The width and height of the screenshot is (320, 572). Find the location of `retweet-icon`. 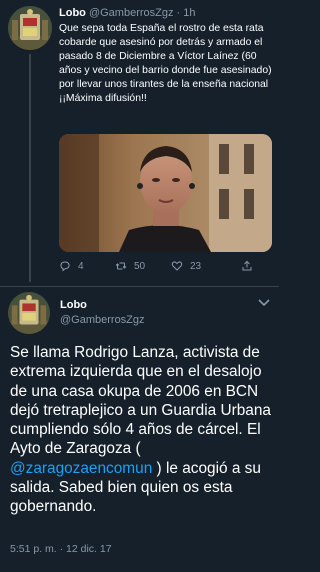

retweet-icon is located at coordinates (121, 266).